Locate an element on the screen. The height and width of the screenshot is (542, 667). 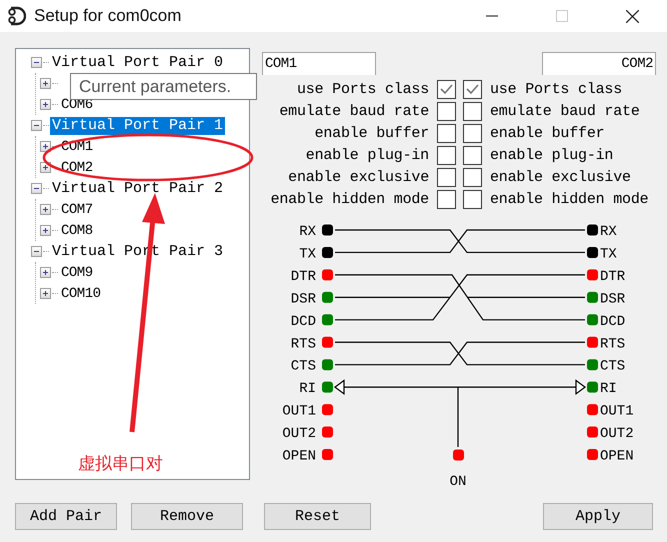
dialog-button: Remove is located at coordinates (187, 516).